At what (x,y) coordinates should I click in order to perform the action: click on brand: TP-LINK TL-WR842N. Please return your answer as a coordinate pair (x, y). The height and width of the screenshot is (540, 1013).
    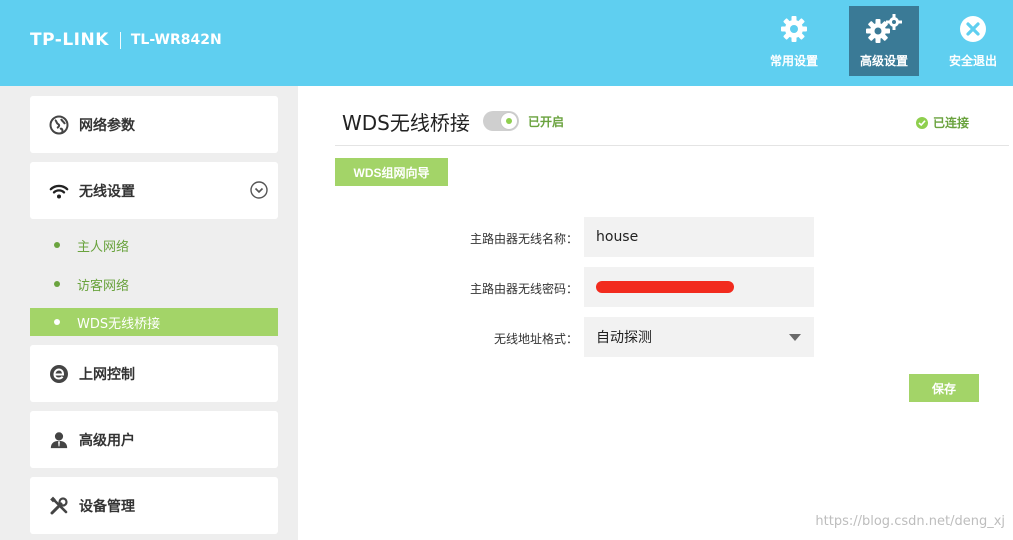
    Looking at the image, I should click on (126, 40).